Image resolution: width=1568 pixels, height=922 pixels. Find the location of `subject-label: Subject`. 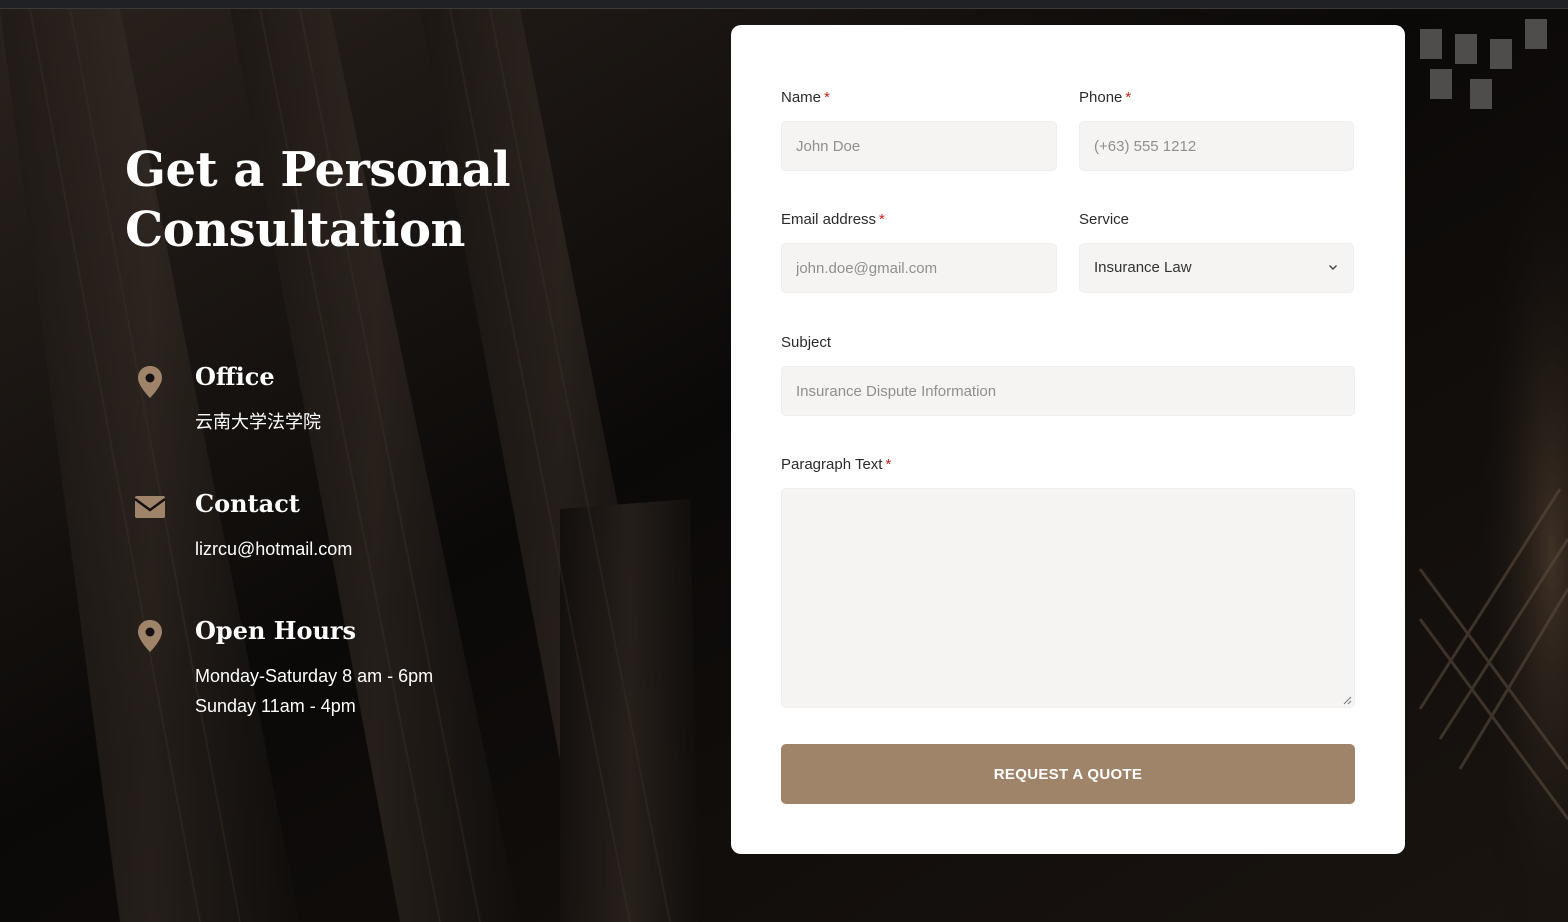

subject-label: Subject is located at coordinates (806, 342).